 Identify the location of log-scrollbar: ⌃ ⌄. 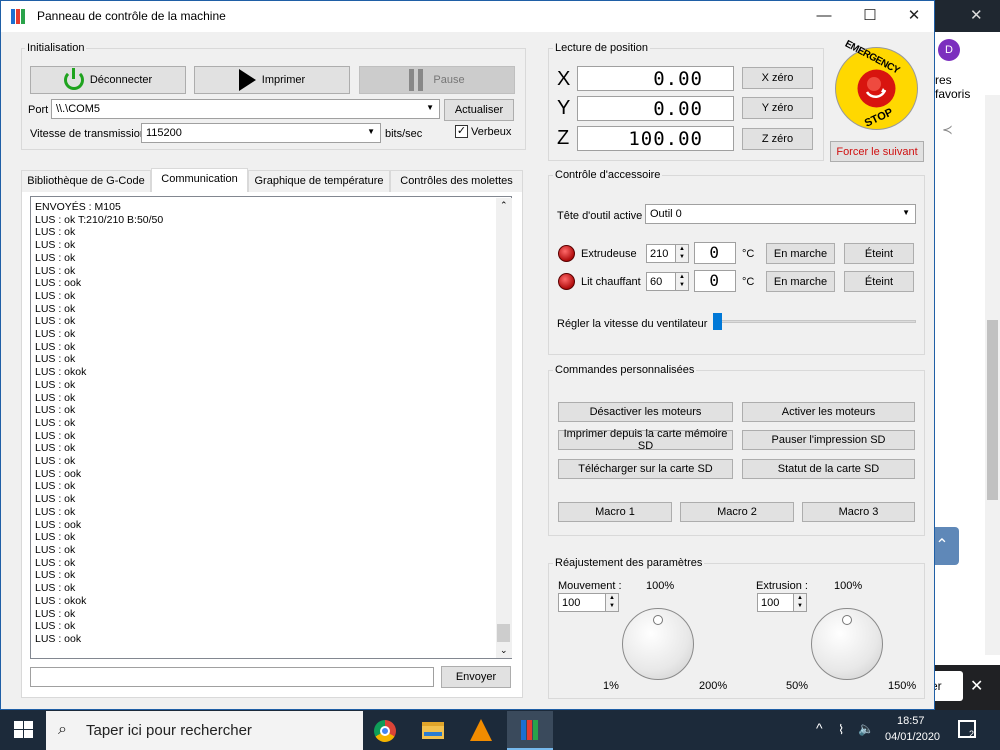
(504, 428).